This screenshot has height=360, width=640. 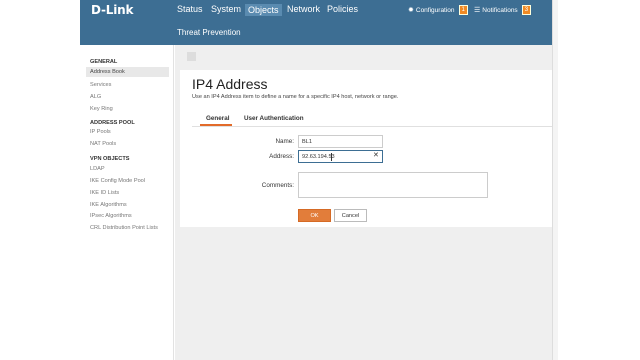 What do you see at coordinates (100, 132) in the screenshot?
I see `sidebar-item-ip-pools: IP Pools` at bounding box center [100, 132].